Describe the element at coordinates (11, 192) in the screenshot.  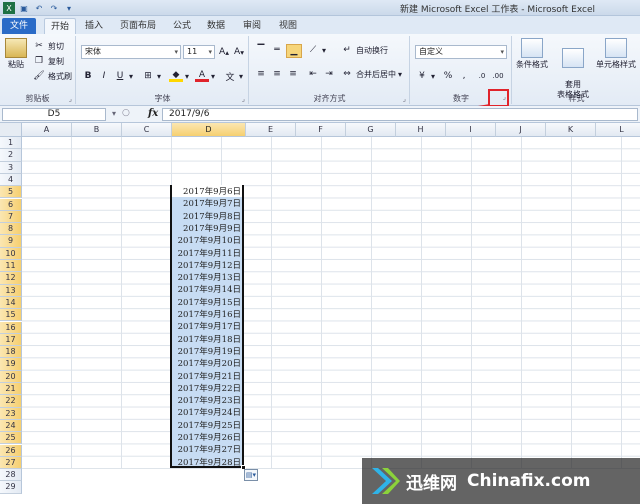
I see `row-header-5: 5` at that location.